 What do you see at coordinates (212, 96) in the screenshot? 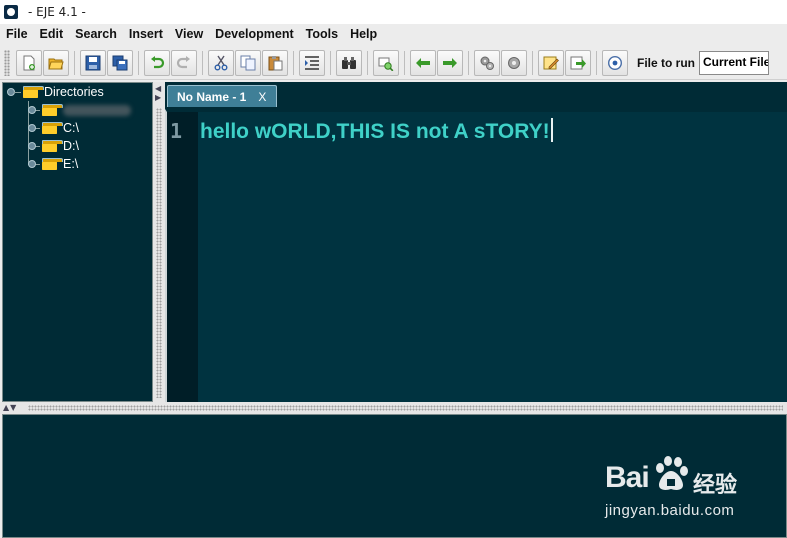
I see `editor-tab-label: No Name - 1` at bounding box center [212, 96].